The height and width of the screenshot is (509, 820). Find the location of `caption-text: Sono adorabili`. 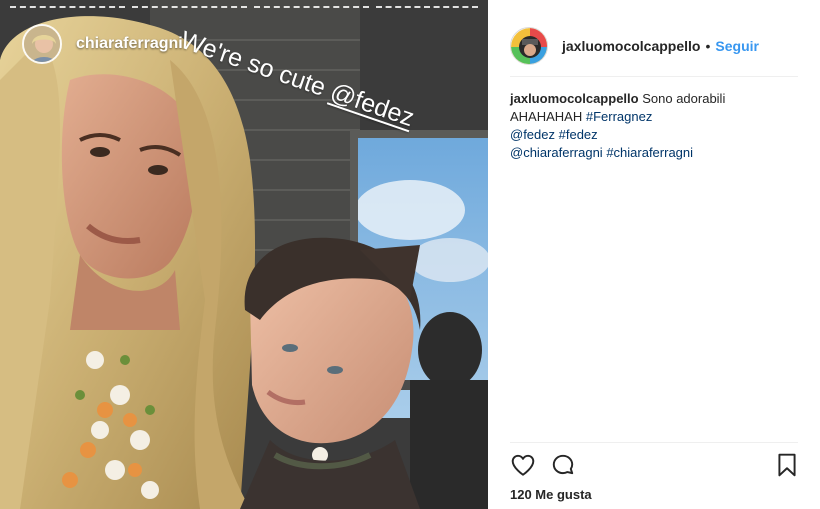

caption-text: Sono adorabili is located at coordinates (684, 98).